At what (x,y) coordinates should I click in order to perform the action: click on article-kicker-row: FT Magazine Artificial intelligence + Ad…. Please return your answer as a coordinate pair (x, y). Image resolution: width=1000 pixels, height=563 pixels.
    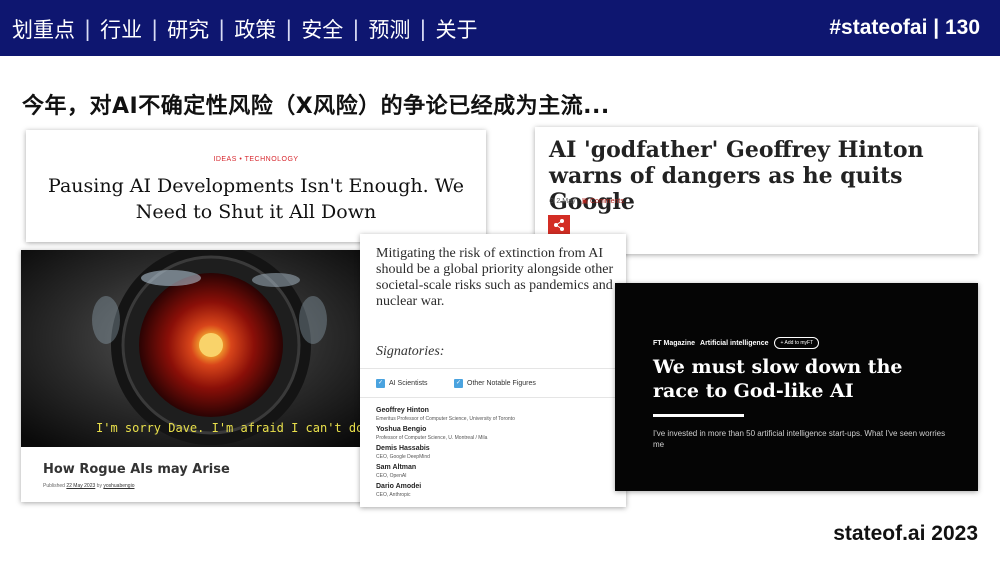
    Looking at the image, I should click on (736, 343).